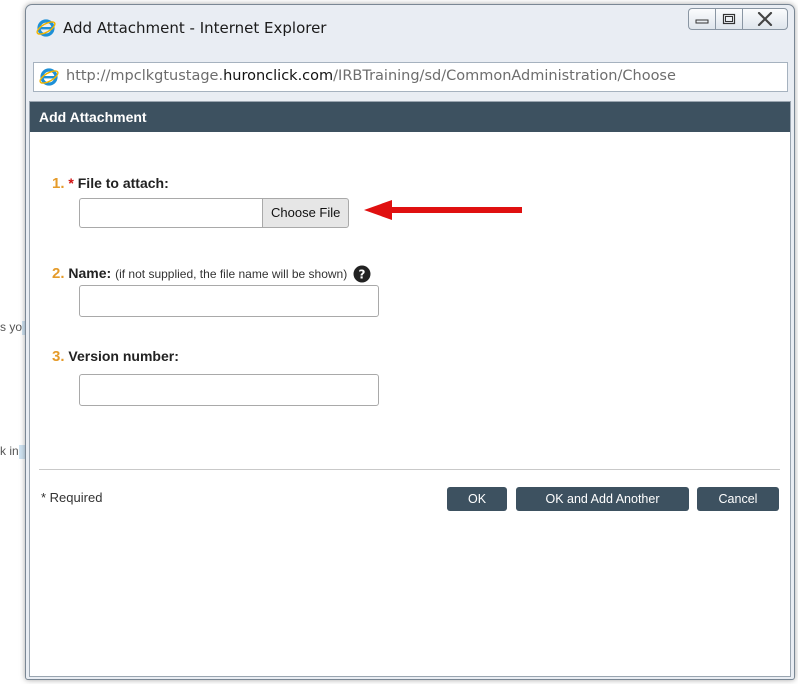 The image size is (798, 684). Describe the element at coordinates (72, 497) in the screenshot. I see `required-note: * Required` at that location.